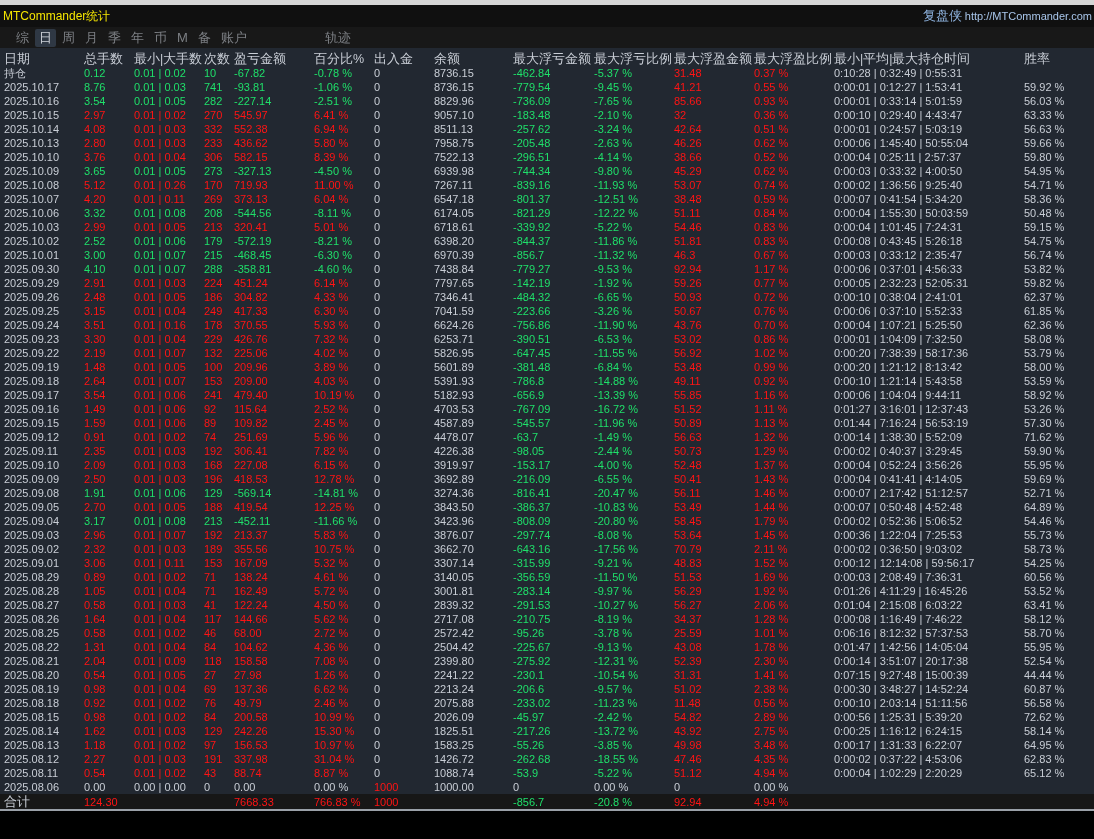 Image resolution: width=1094 pixels, height=839 pixels. Describe the element at coordinates (333, 73) in the screenshot. I see `table-cell: -0.78 %` at that location.